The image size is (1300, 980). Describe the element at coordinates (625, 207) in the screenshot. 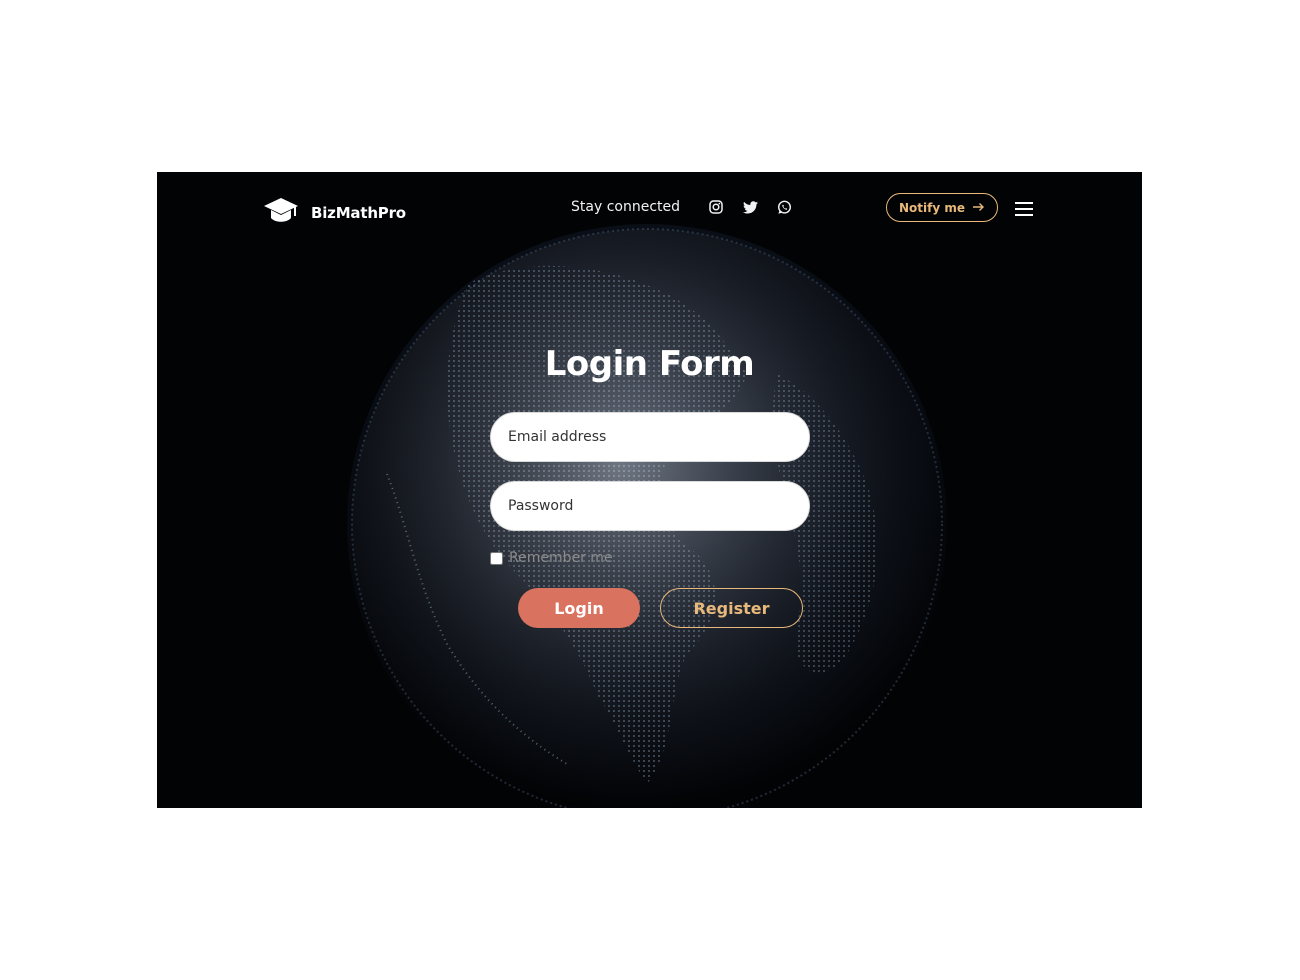

I see `stay-connected-label: Stay connected` at that location.